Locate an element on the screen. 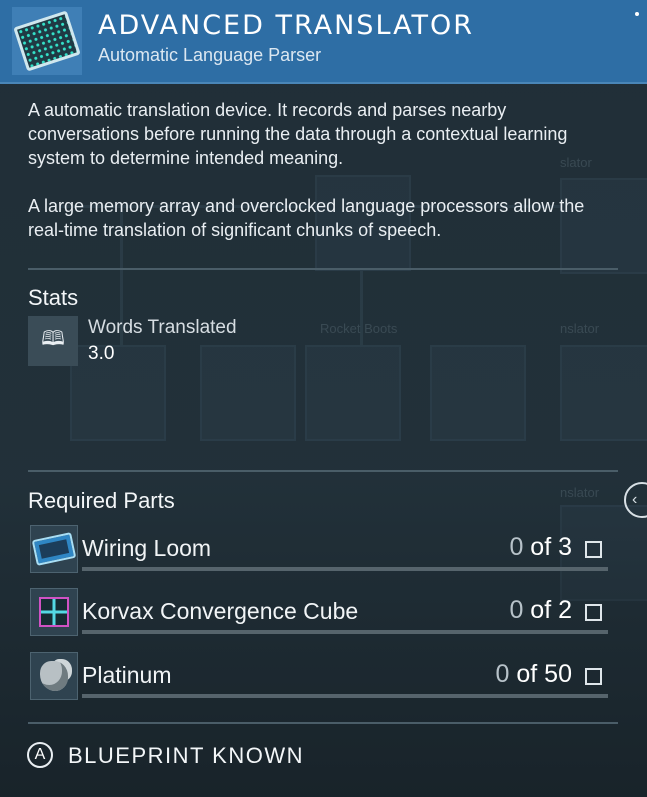 The image size is (647, 797). required-part-row: Platinum 0 of 50 is located at coordinates (318, 677).